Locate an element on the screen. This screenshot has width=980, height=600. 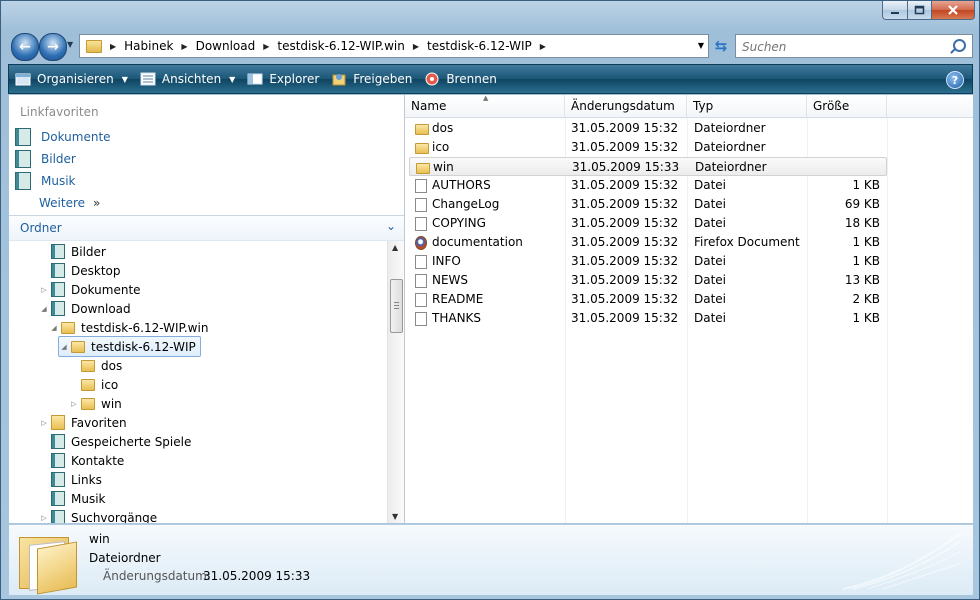
column-header-name: ▲ Name is located at coordinates (485, 106).